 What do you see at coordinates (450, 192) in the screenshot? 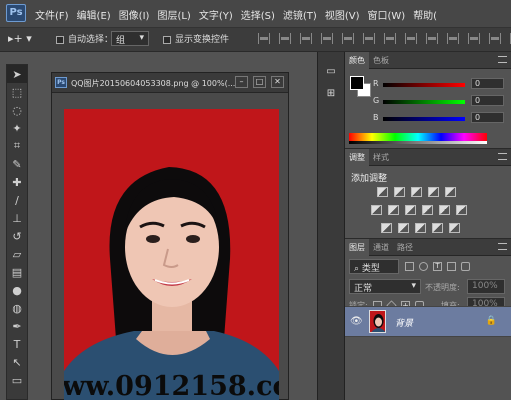
I see `vibrance-icon` at bounding box center [450, 192].